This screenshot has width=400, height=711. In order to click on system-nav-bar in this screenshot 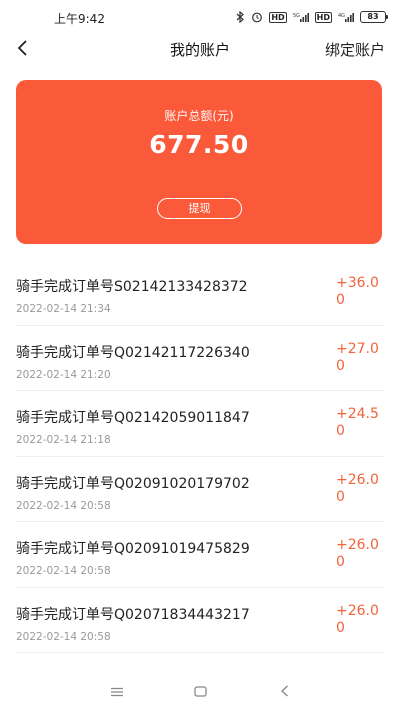, I will do `click(200, 691)`.